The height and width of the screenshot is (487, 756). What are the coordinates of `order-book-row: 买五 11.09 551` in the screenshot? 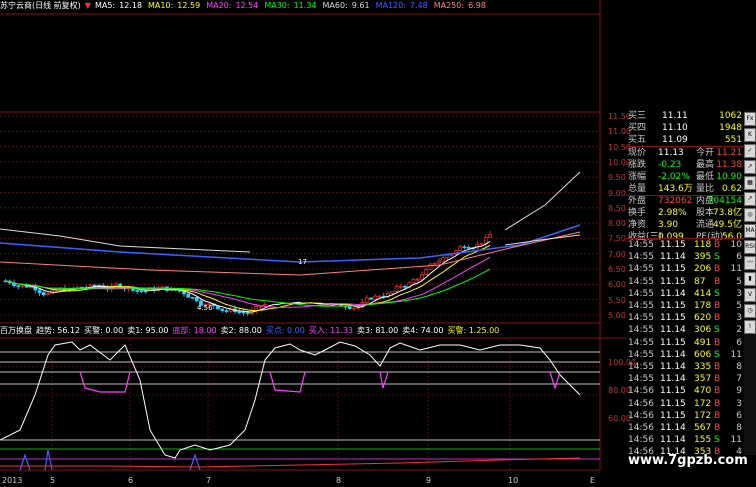 It's located at (685, 140).